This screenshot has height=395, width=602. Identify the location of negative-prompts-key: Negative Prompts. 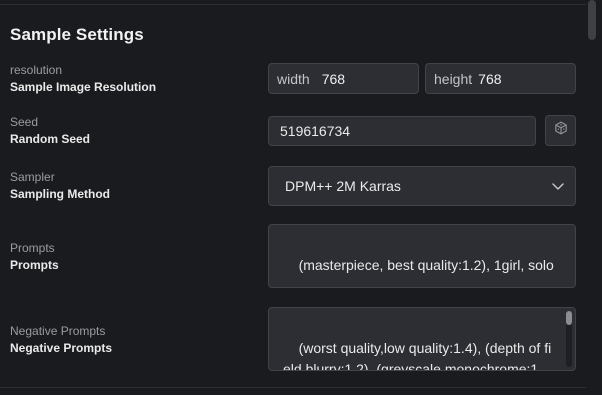
(58, 331).